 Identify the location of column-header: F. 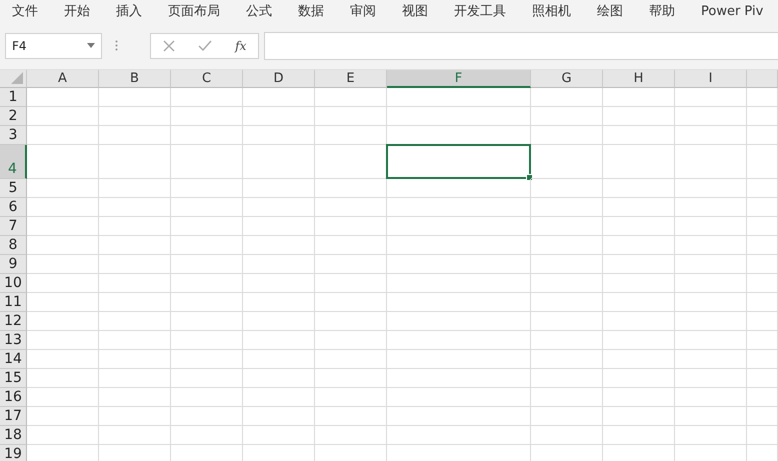
(459, 79).